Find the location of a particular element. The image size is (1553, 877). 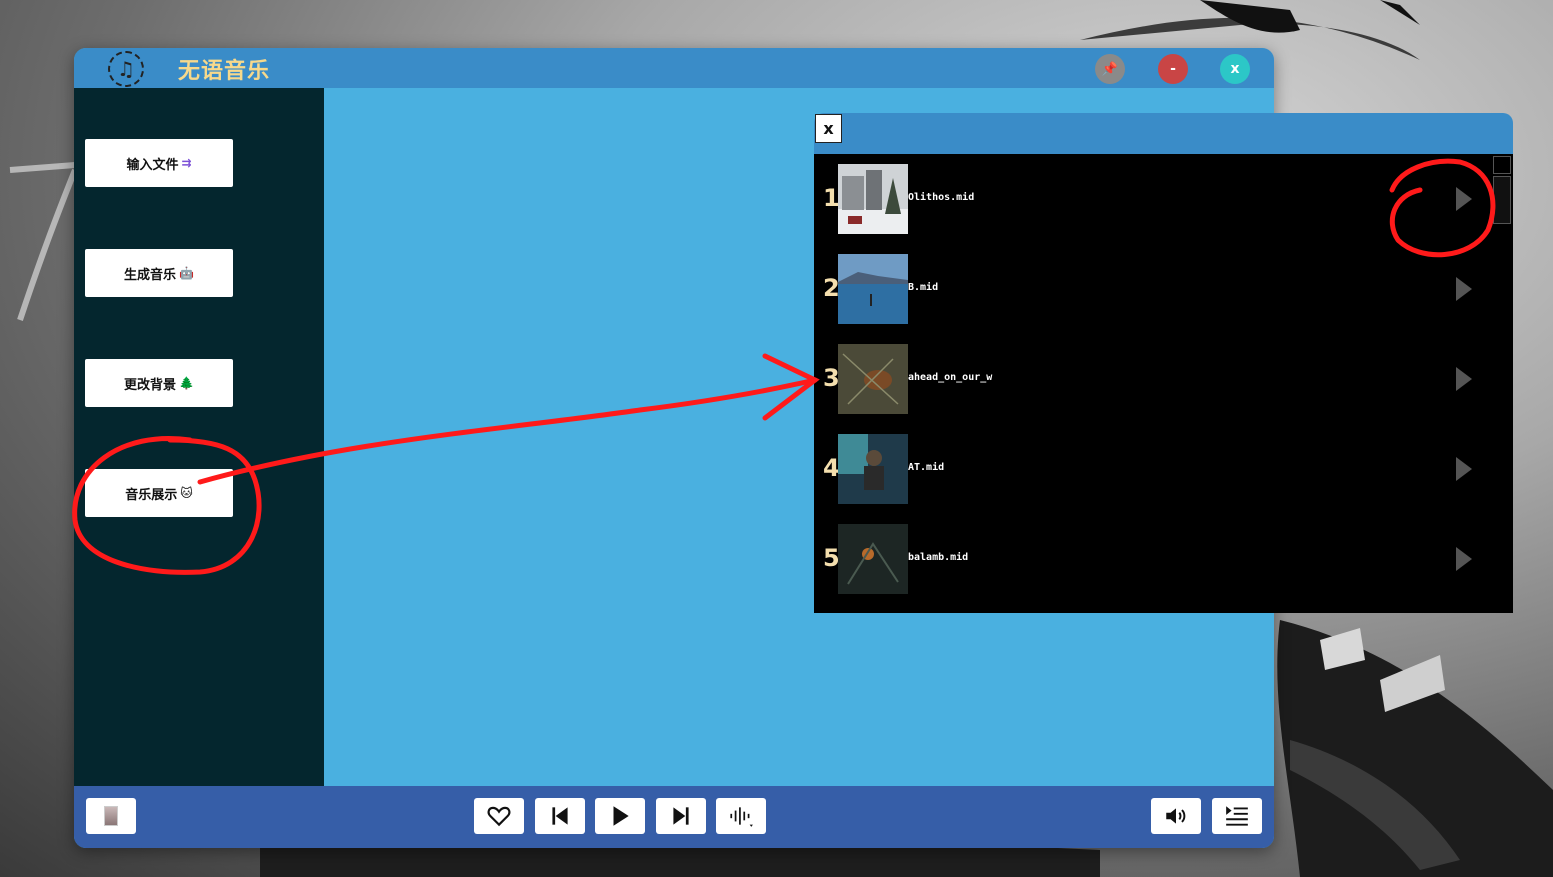

music-display-button: 音乐展示 🐱 is located at coordinates (159, 493).